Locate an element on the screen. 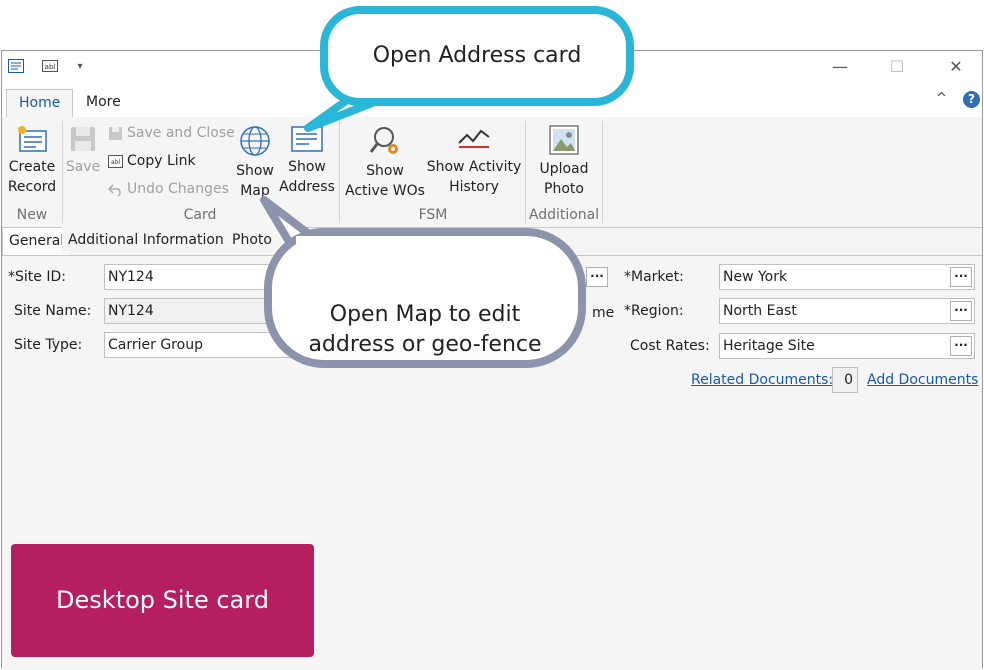  tab-more: More is located at coordinates (103, 102).